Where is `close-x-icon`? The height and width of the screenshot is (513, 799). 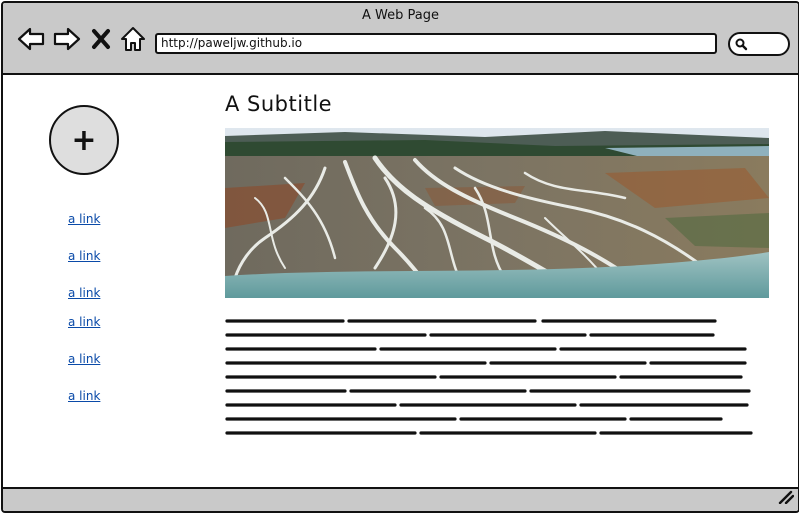
close-x-icon is located at coordinates (101, 39).